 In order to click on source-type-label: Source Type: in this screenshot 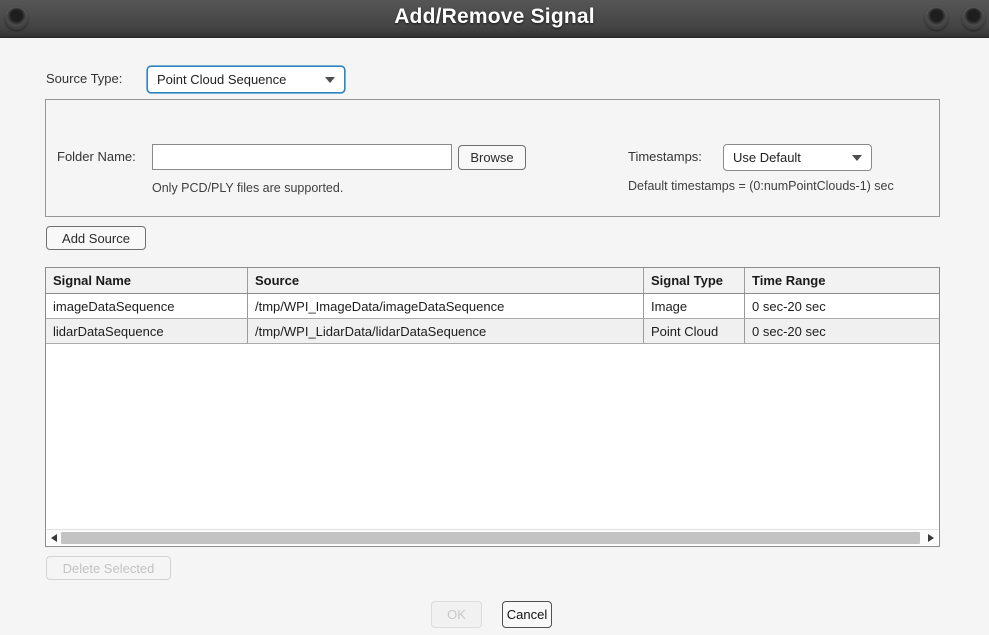, I will do `click(84, 78)`.